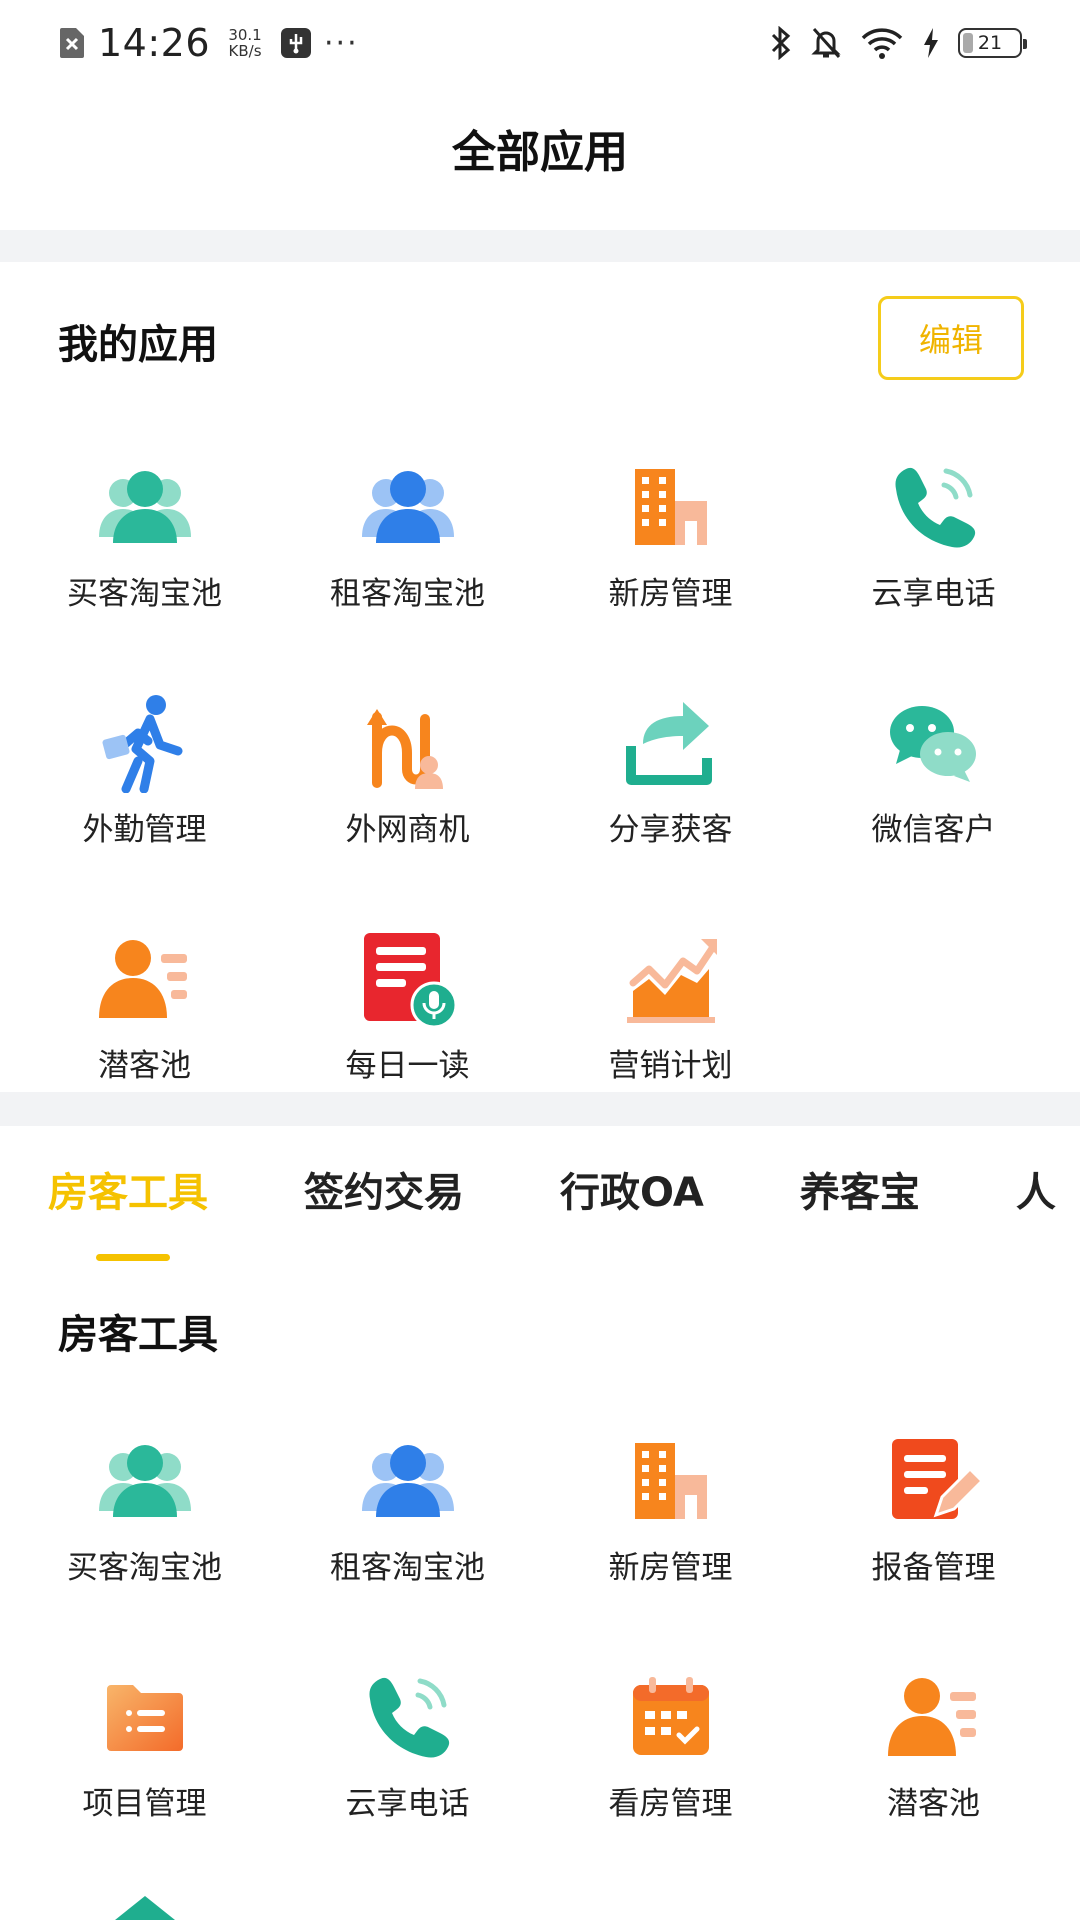 This screenshot has height=1920, width=1080. Describe the element at coordinates (407, 1066) in the screenshot. I see `app-label: 每日一读` at that location.